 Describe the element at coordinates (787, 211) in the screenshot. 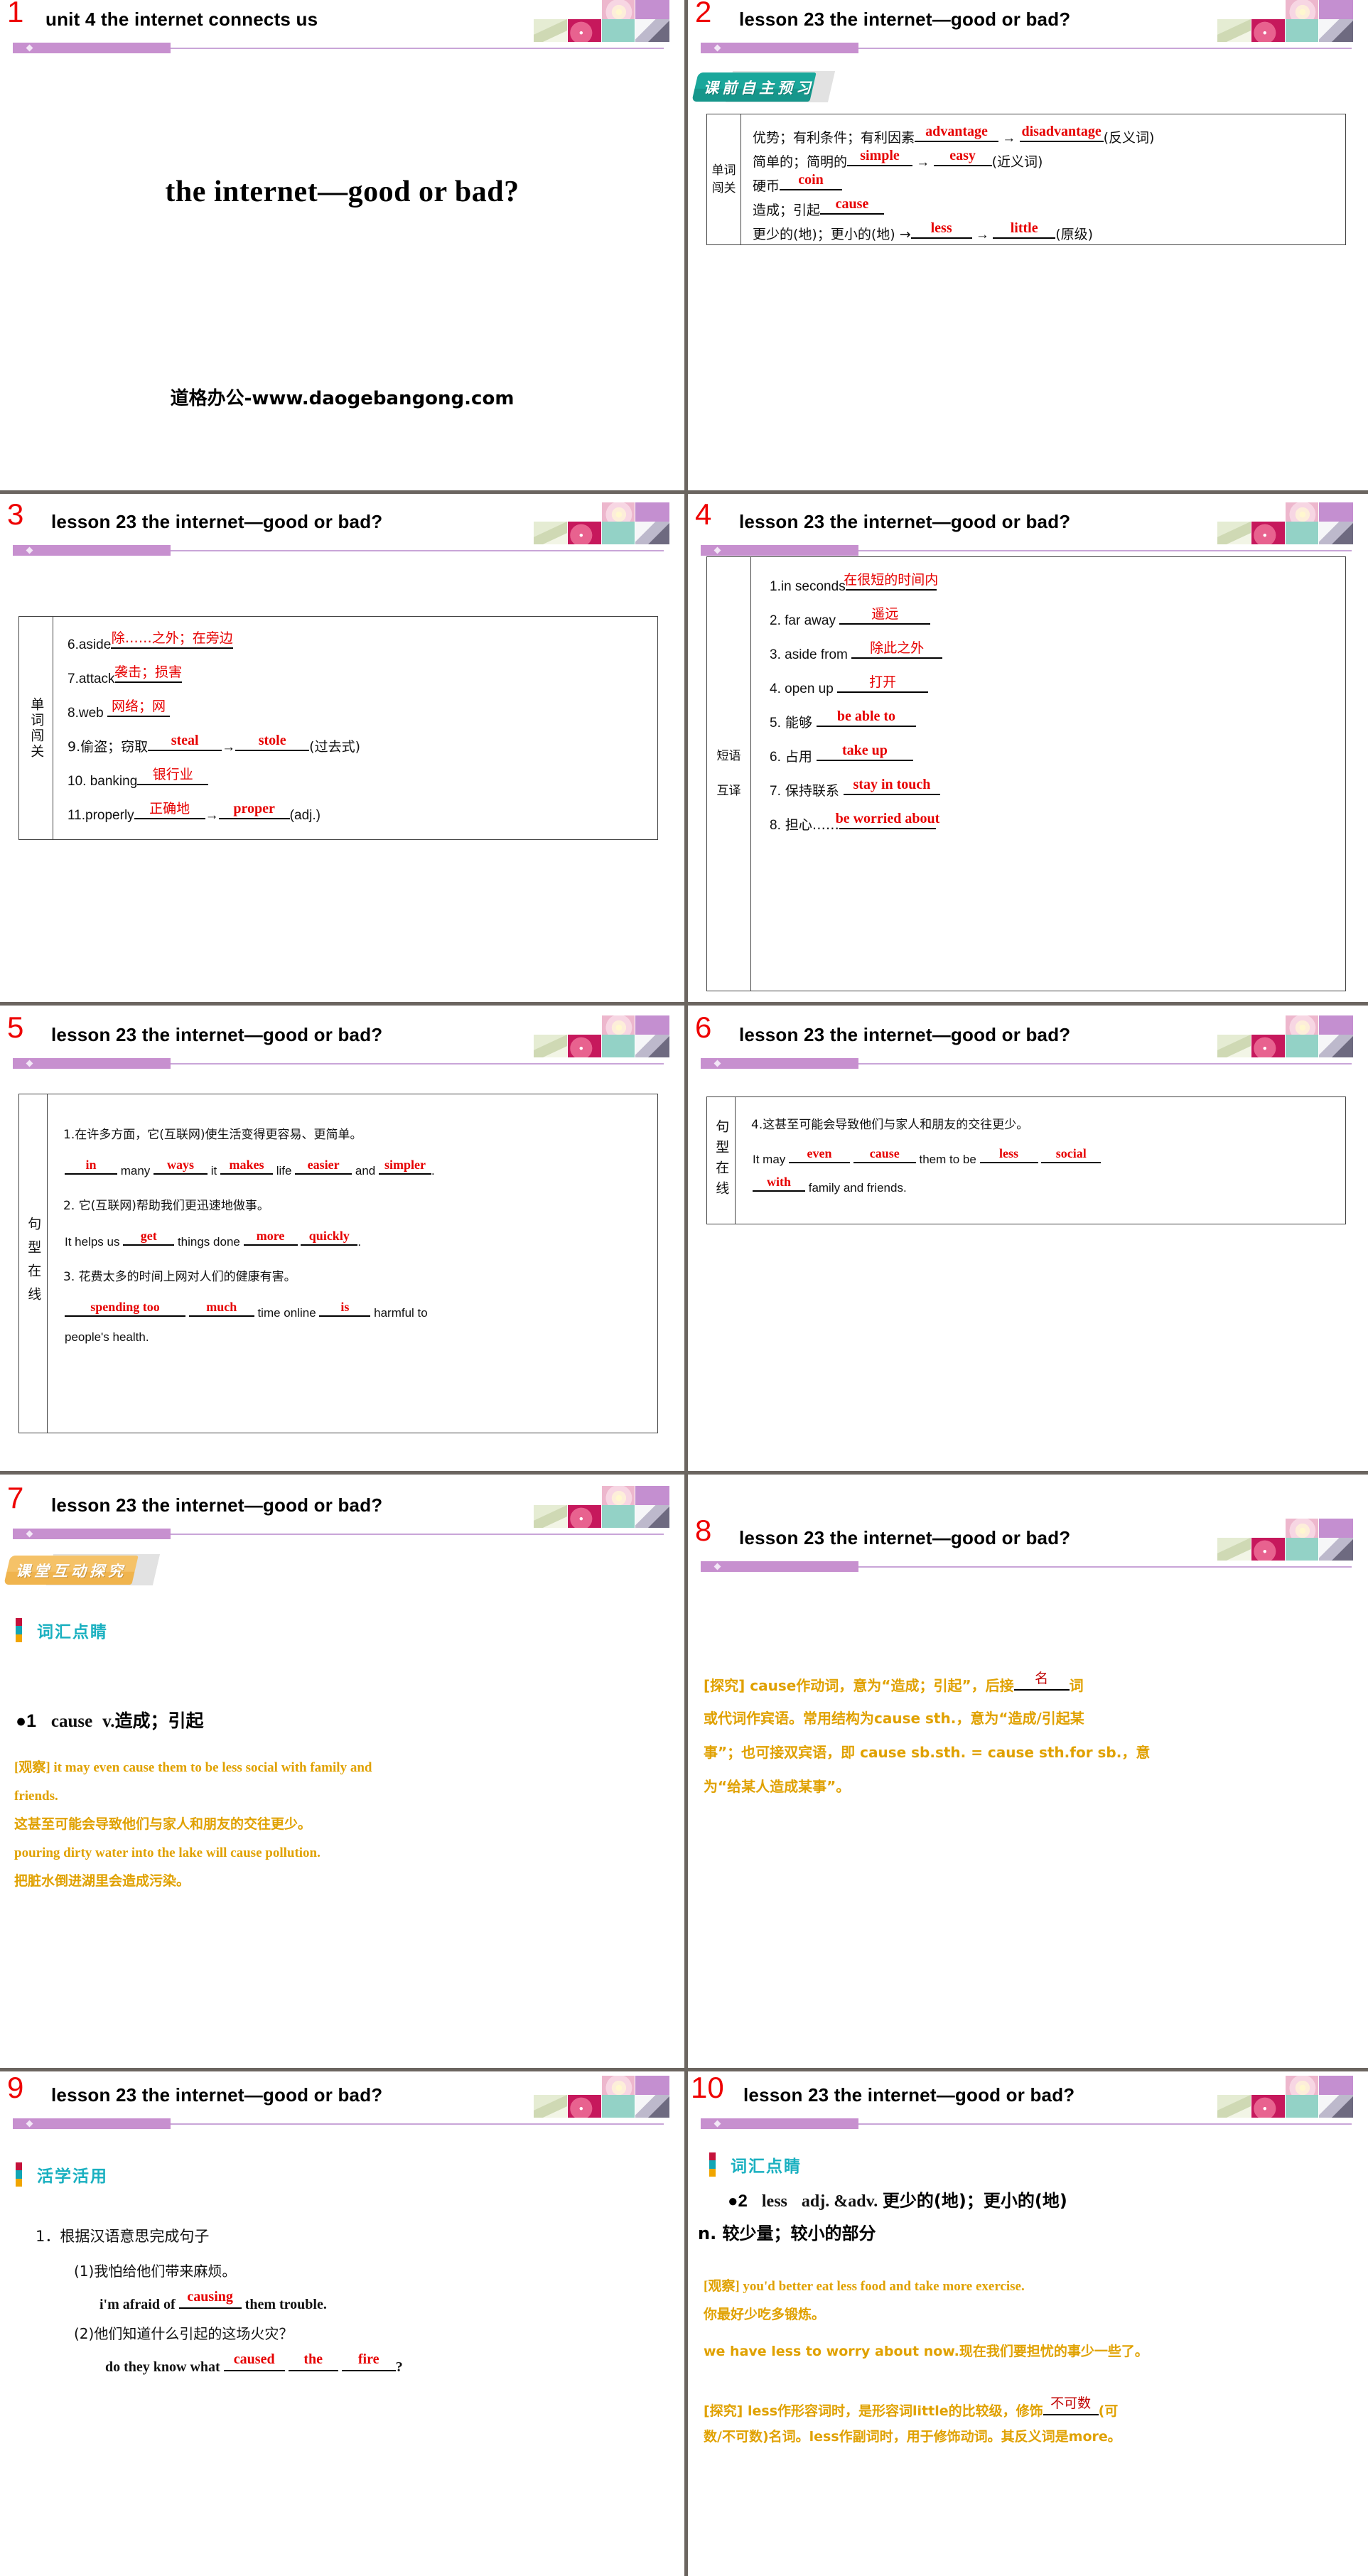

I see `row-prompt: 造成；引起` at that location.